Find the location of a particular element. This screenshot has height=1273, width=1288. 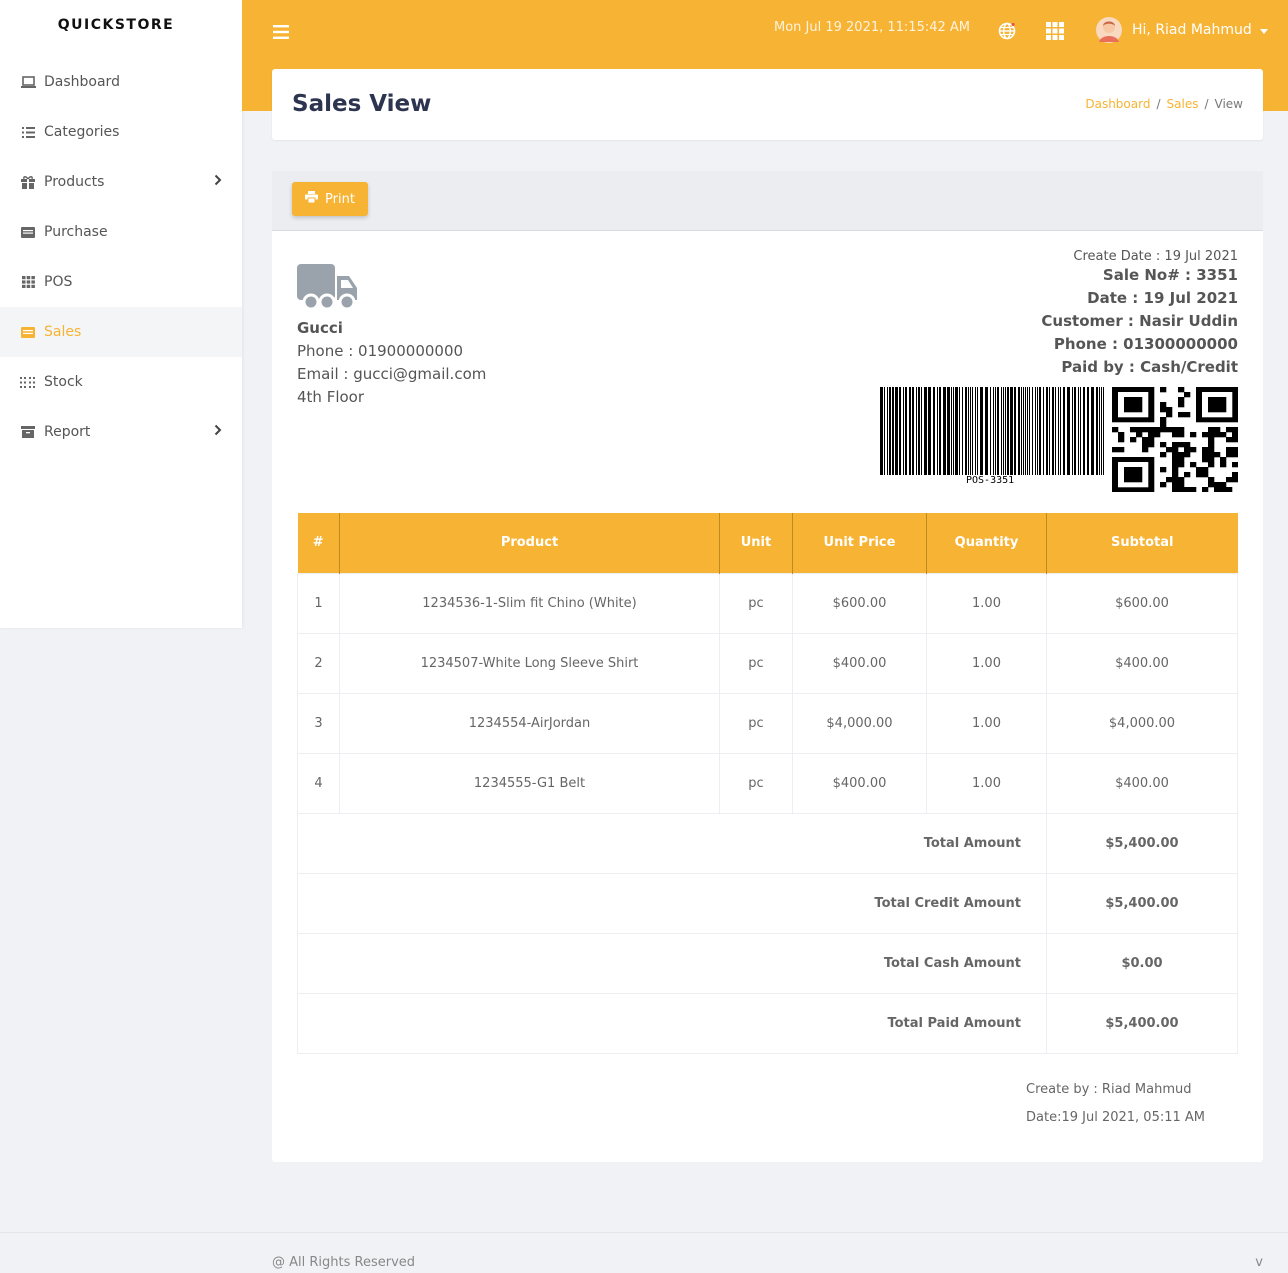

sidebar-item-report: Report is located at coordinates (121, 432).